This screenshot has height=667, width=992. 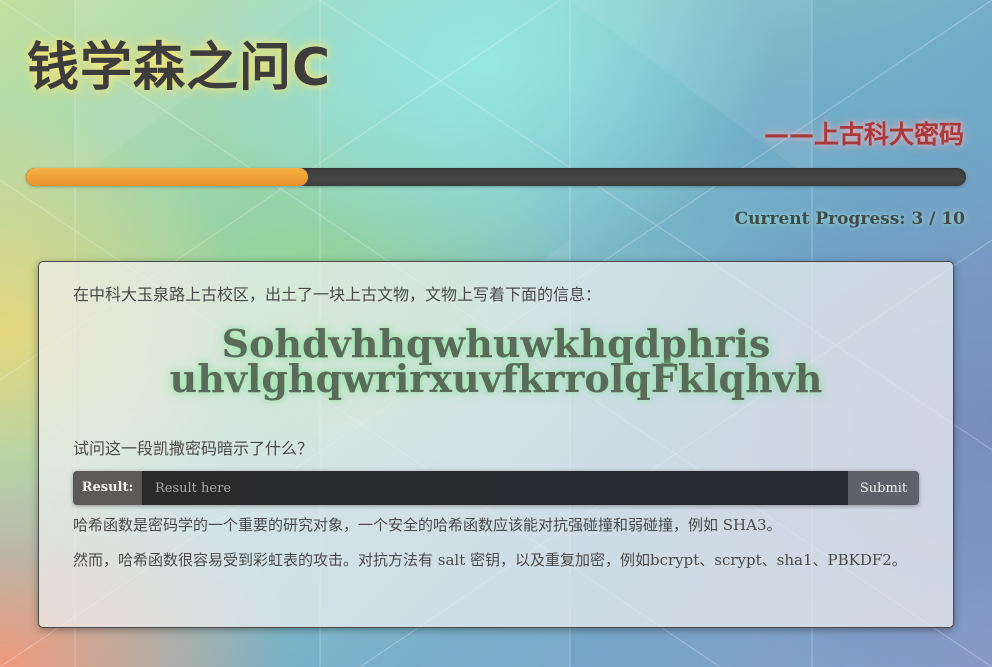 What do you see at coordinates (193, 448) in the screenshot?
I see `puzzle-question: 试问这一段凯撒密码暗示了什么？` at bounding box center [193, 448].